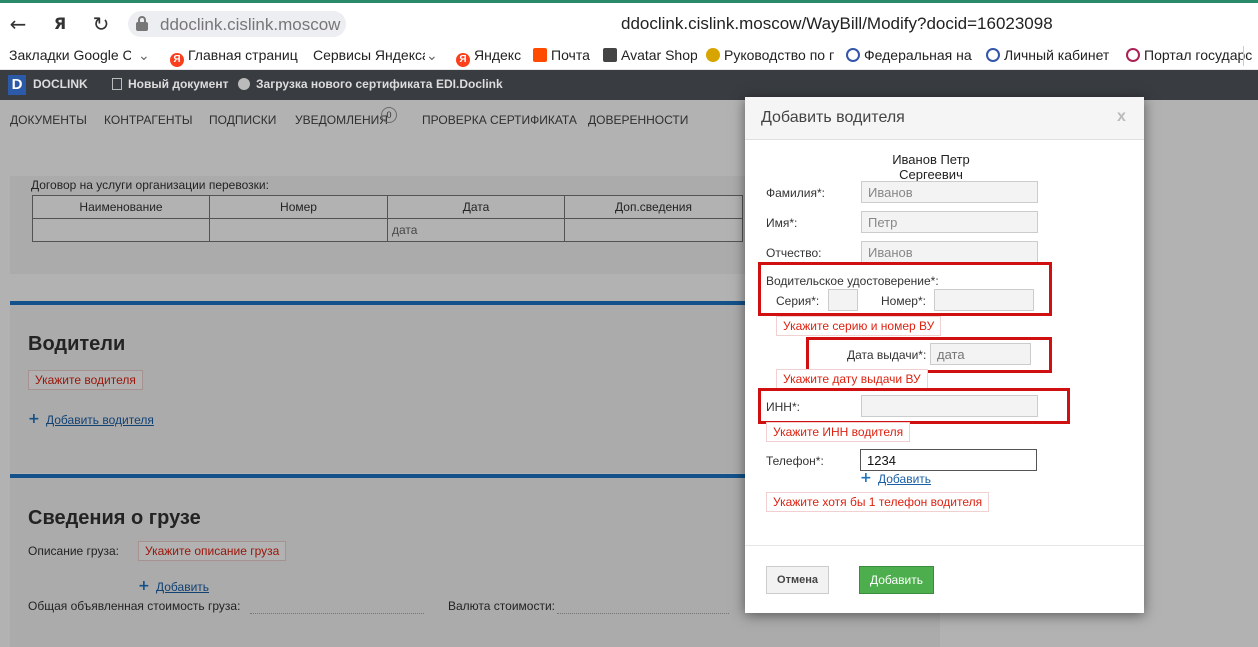 This screenshot has width=1258, height=647. I want to click on bookmark-label: Почта, so click(570, 55).